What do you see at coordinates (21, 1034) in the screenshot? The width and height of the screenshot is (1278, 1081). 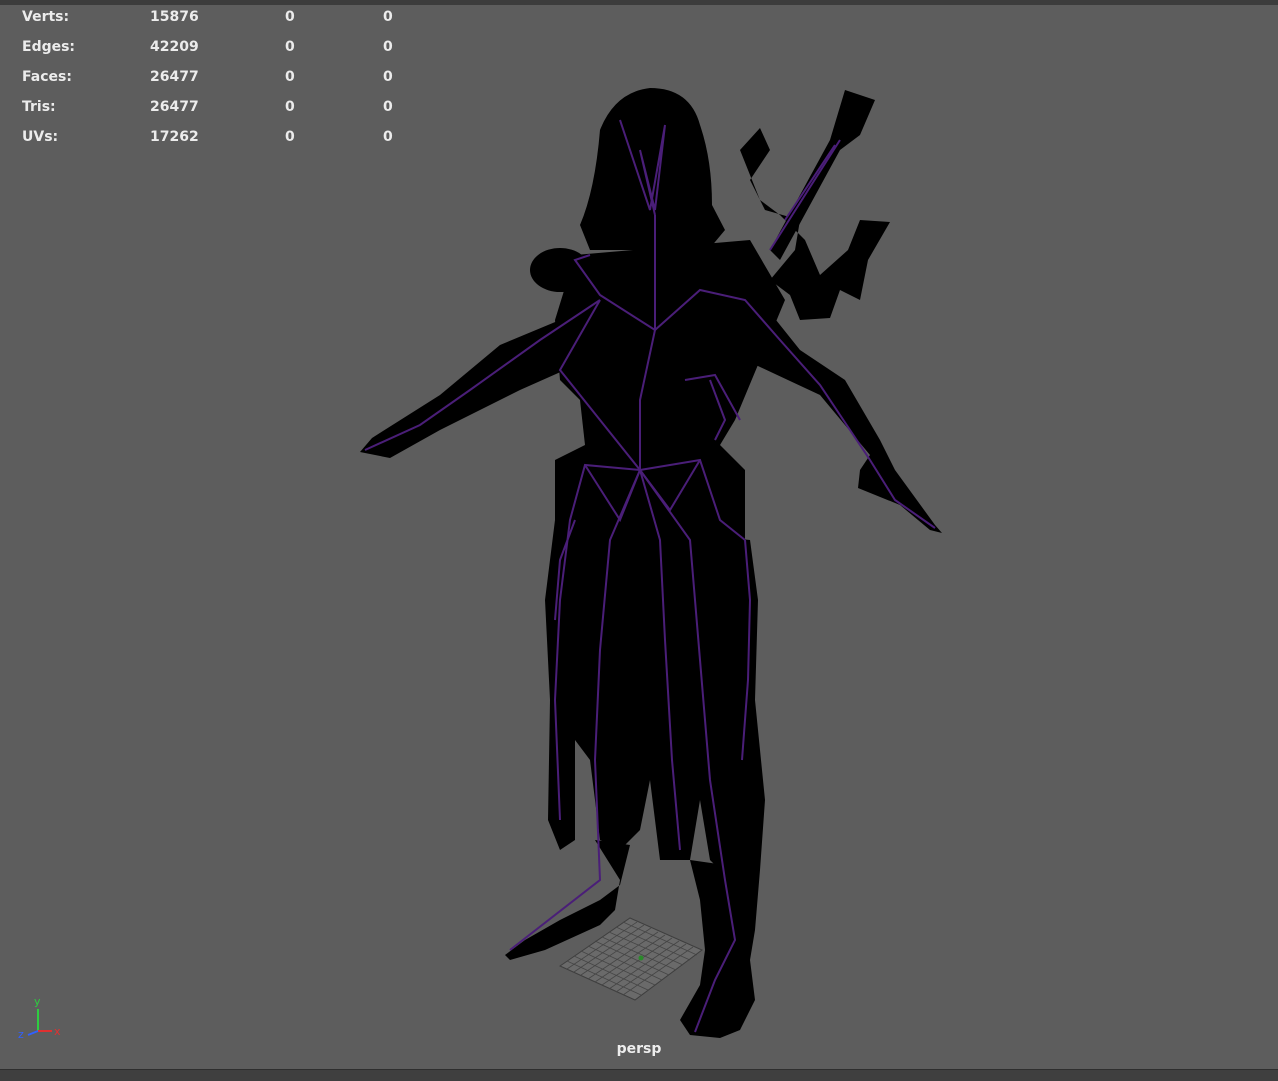 I see `z-axis-label: z` at bounding box center [21, 1034].